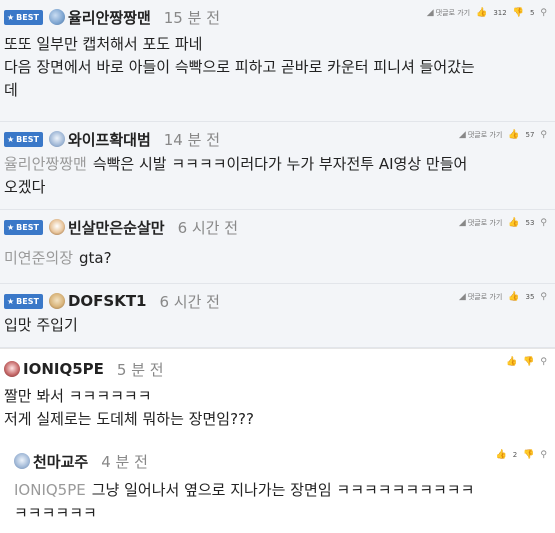  Describe the element at coordinates (107, 301) in the screenshot. I see `nickname: DOFSKT1` at that location.